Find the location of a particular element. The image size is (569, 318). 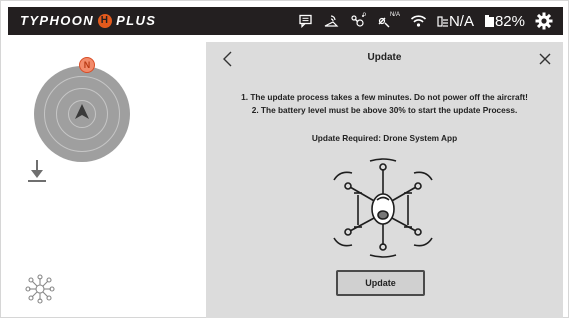

battery-icon: 82% is located at coordinates (504, 21).